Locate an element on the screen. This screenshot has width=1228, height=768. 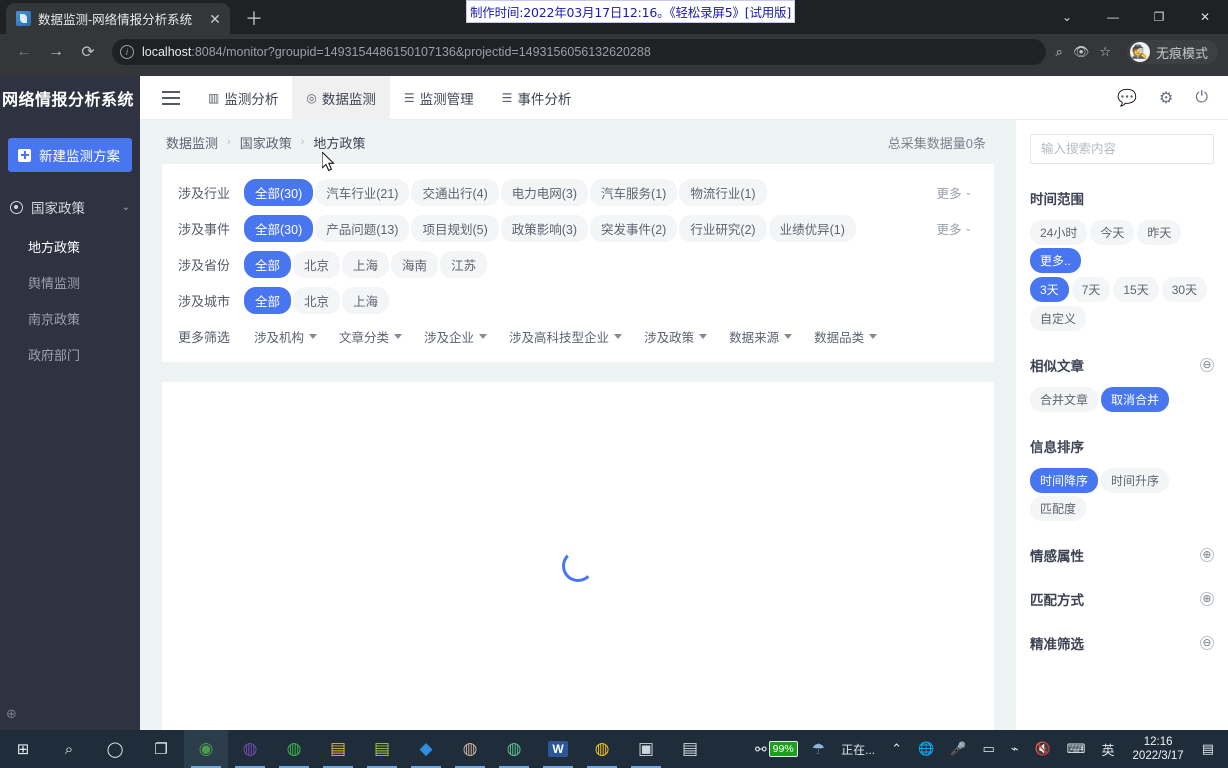
bookmark-star-icon: ☆ is located at coordinates (1105, 52).